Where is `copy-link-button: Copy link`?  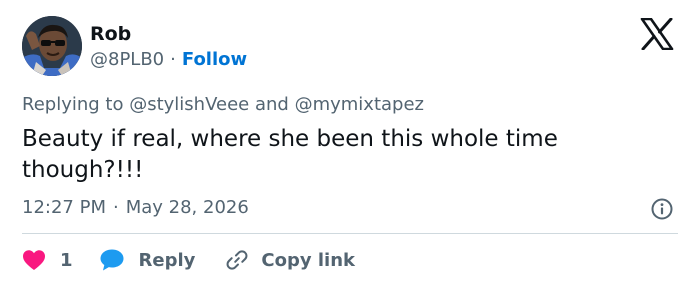 copy-link-button: Copy link is located at coordinates (290, 260).